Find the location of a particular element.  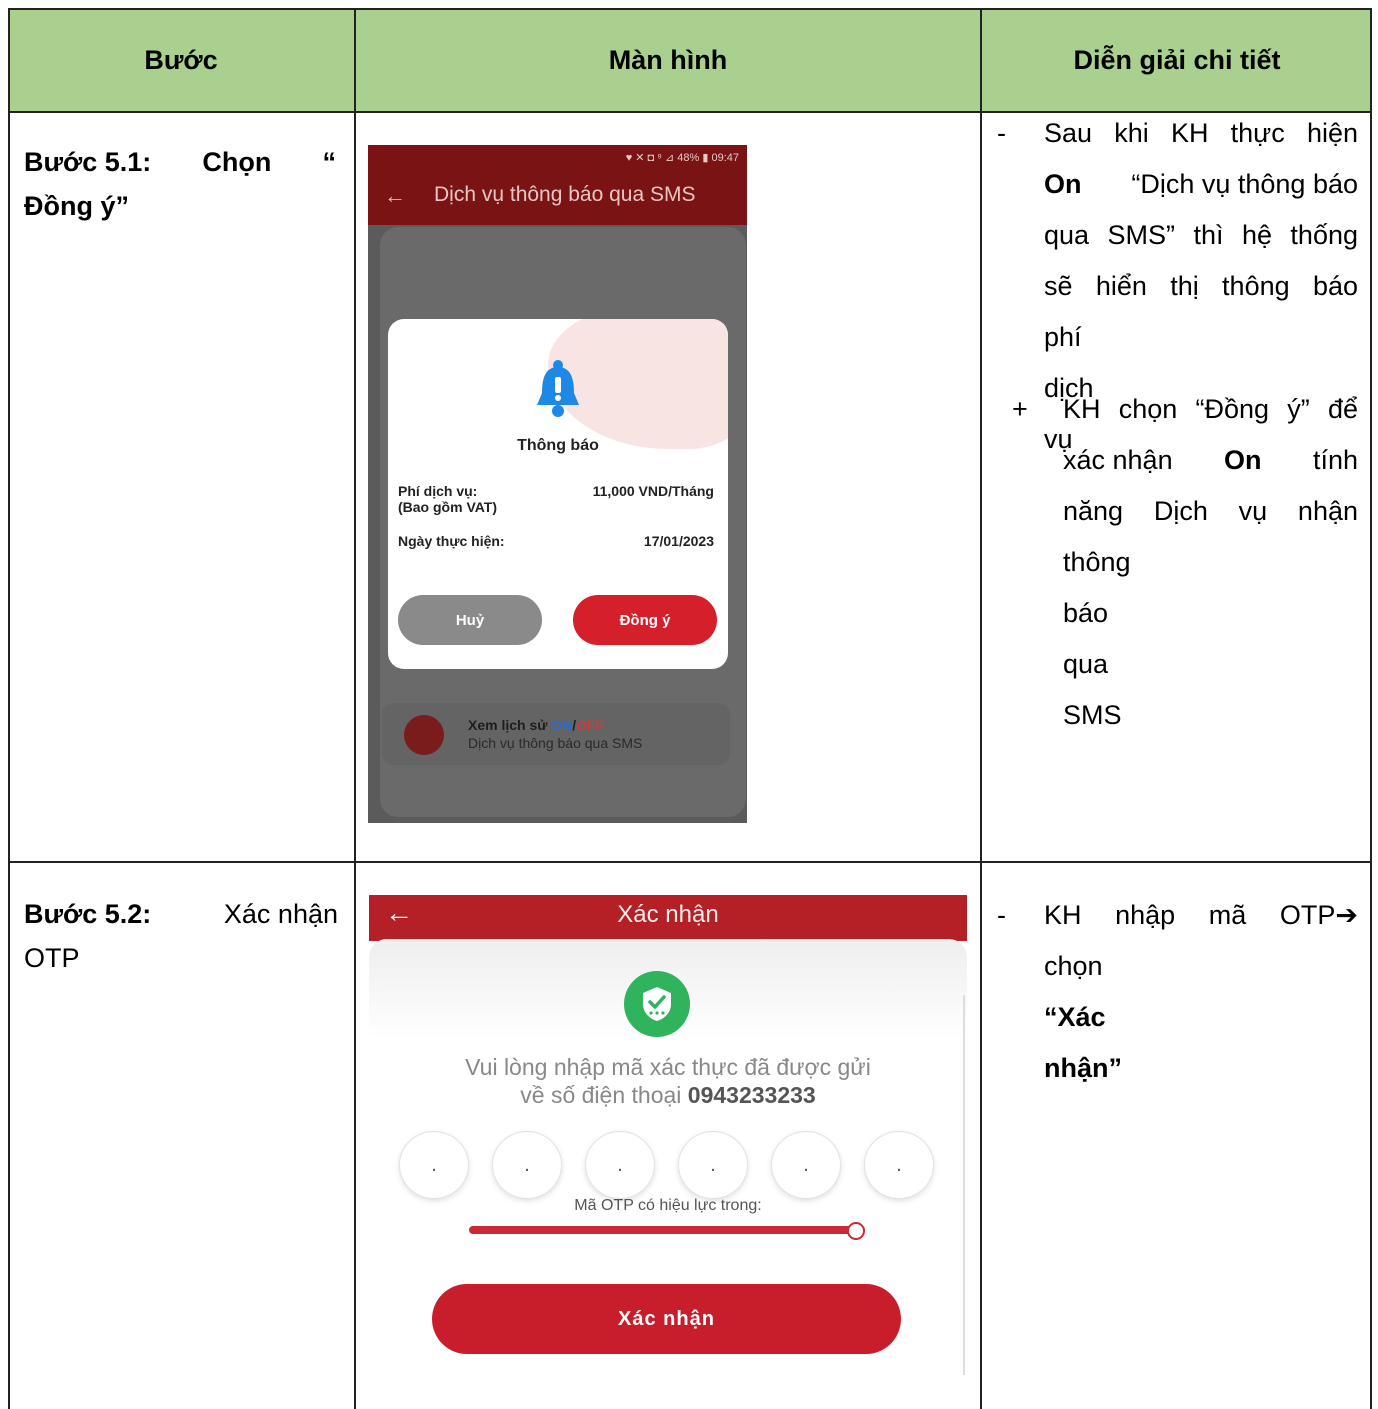

date-value: 17/01/2023 is located at coordinates (678, 541).